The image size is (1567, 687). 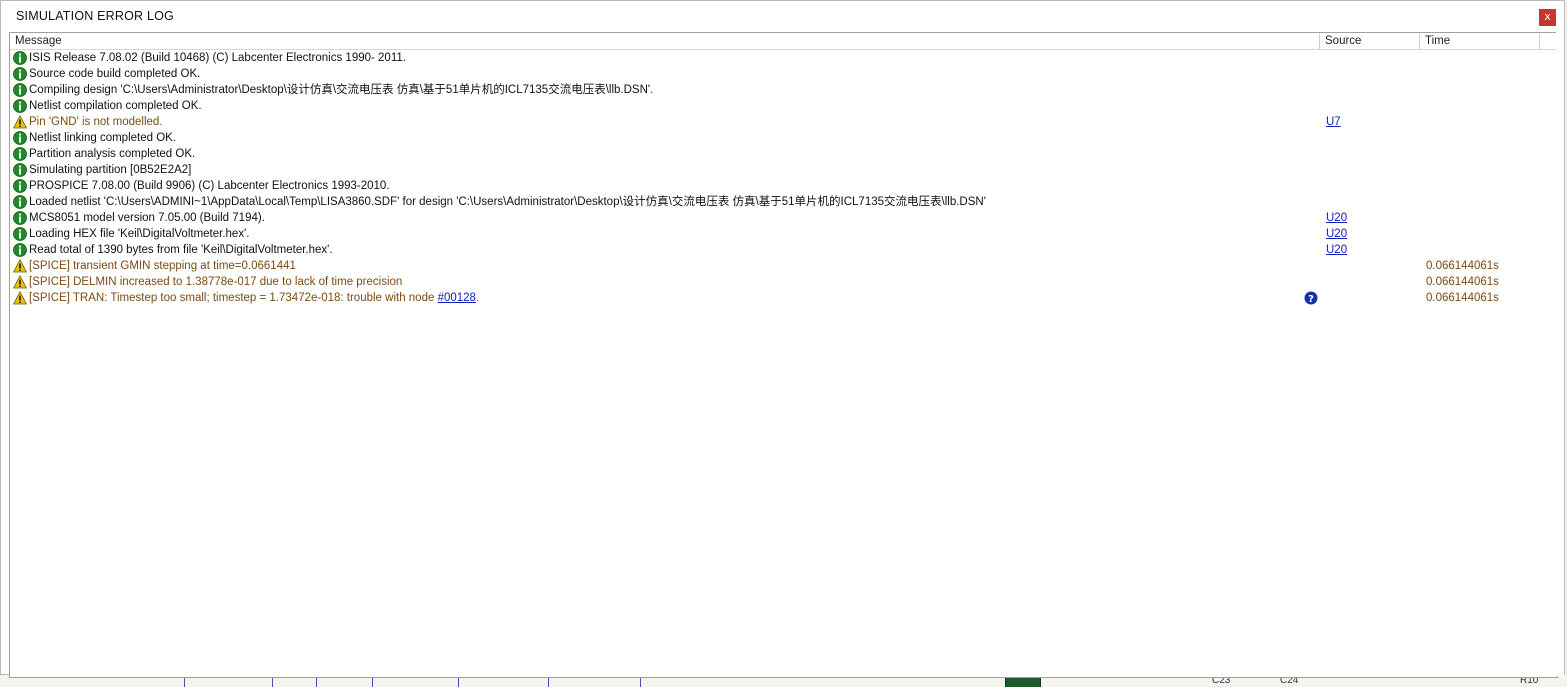 I want to click on log-message: Pin 'GND' is not modelled., so click(x=96, y=122).